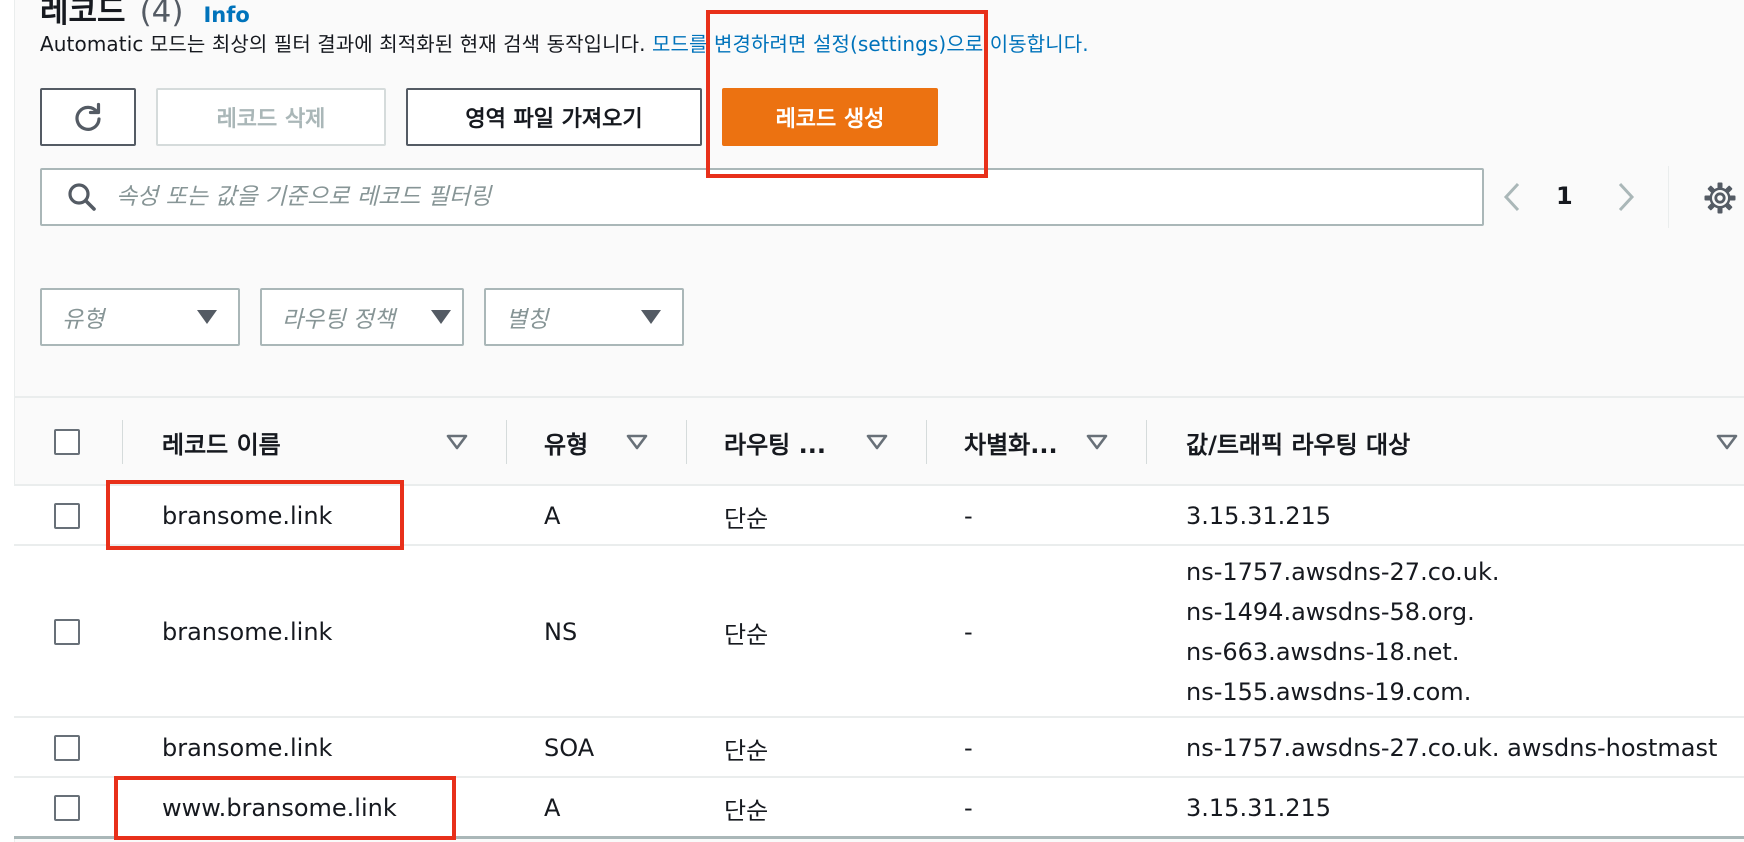 The width and height of the screenshot is (1744, 842). I want to click on table-header: 레코드 이름 유형 라우팅 ... 차별화... 값/트래픽 라우팅 대상, so click(879, 442).